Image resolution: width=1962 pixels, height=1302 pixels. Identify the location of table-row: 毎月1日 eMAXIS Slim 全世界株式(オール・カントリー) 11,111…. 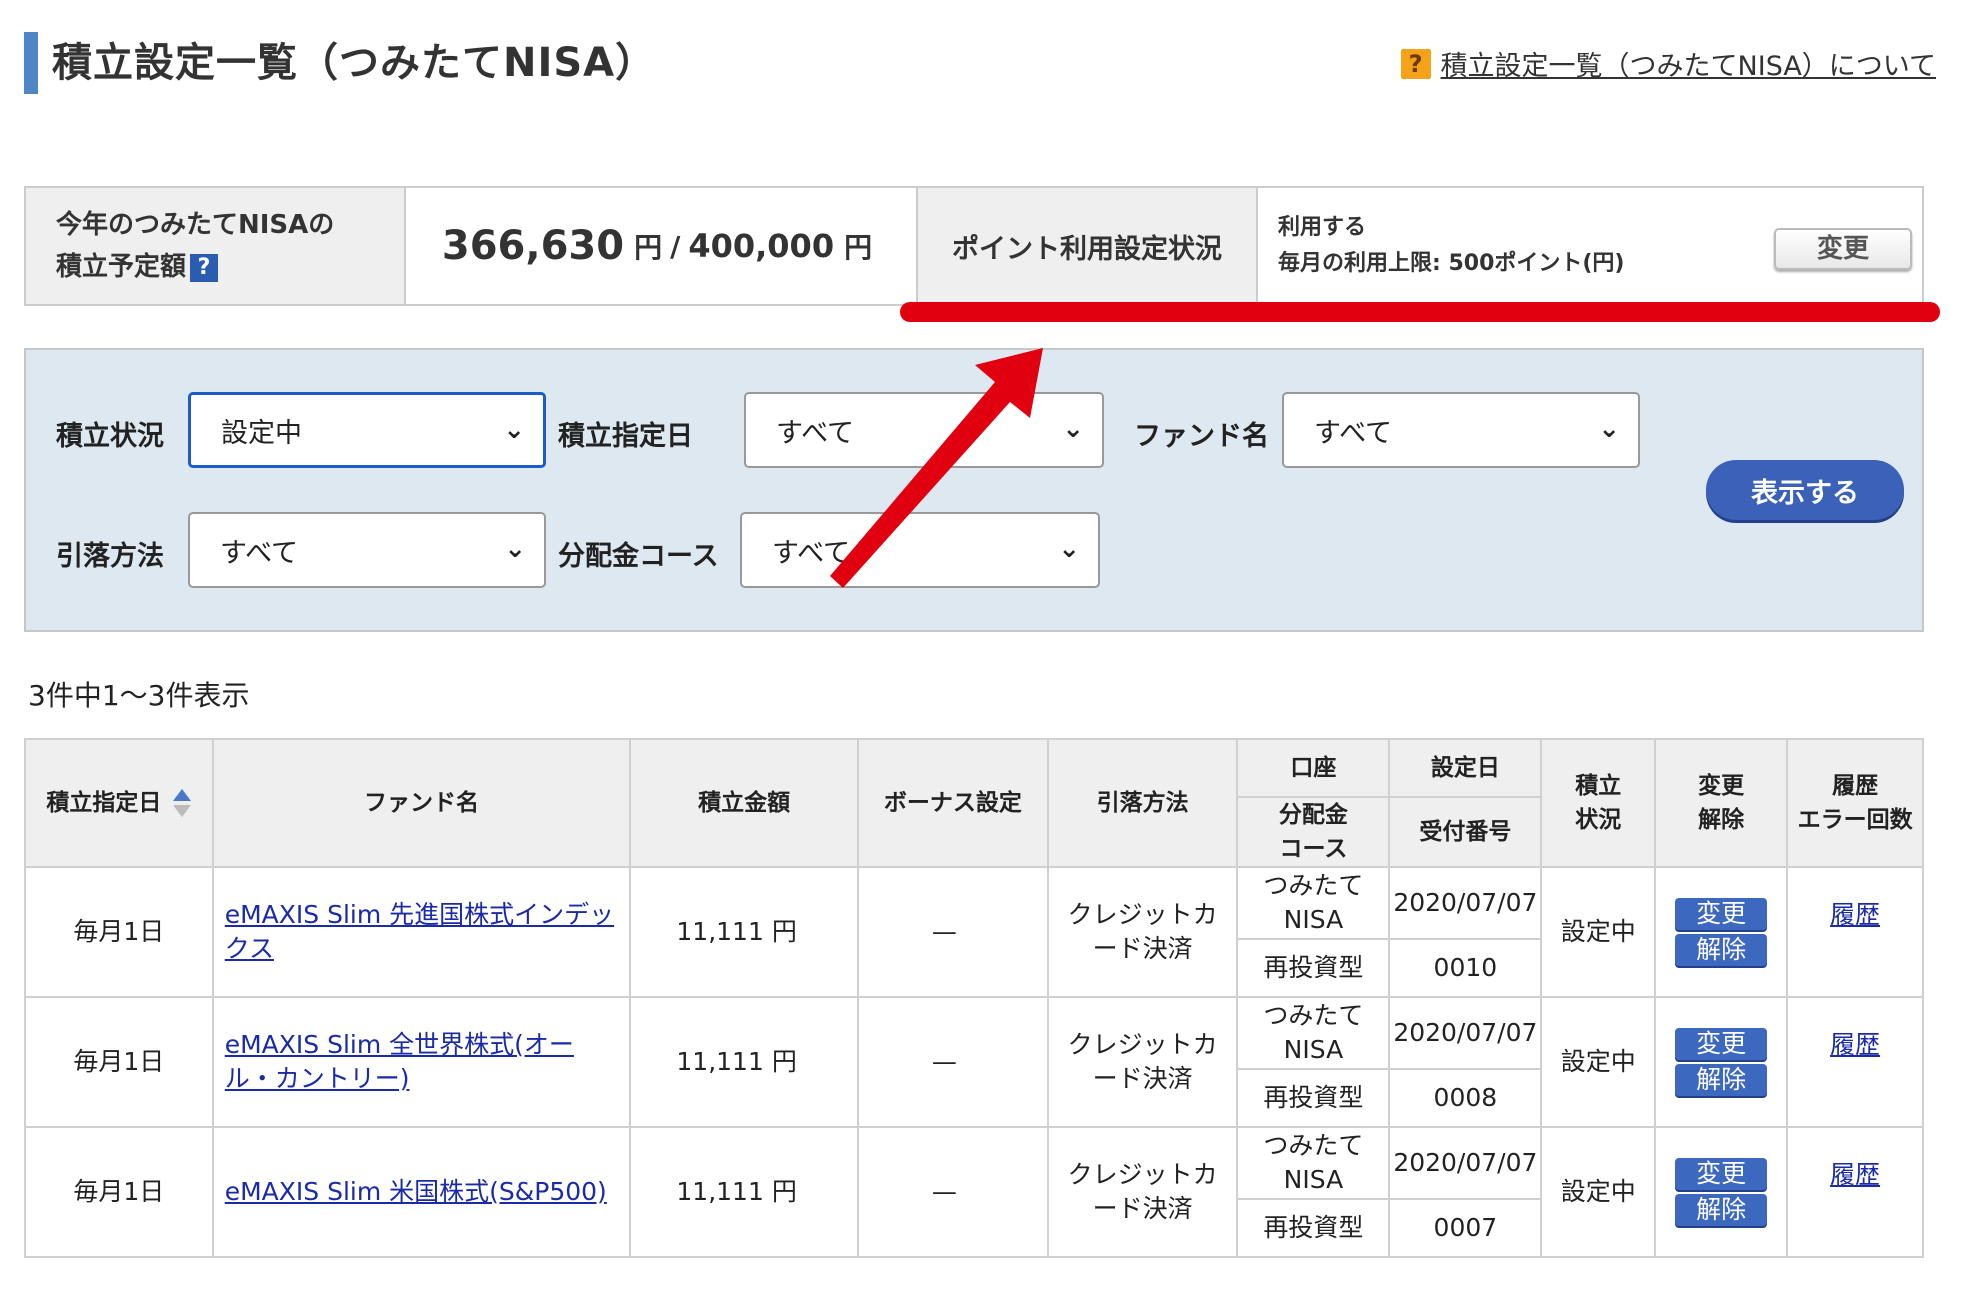
(974, 1062).